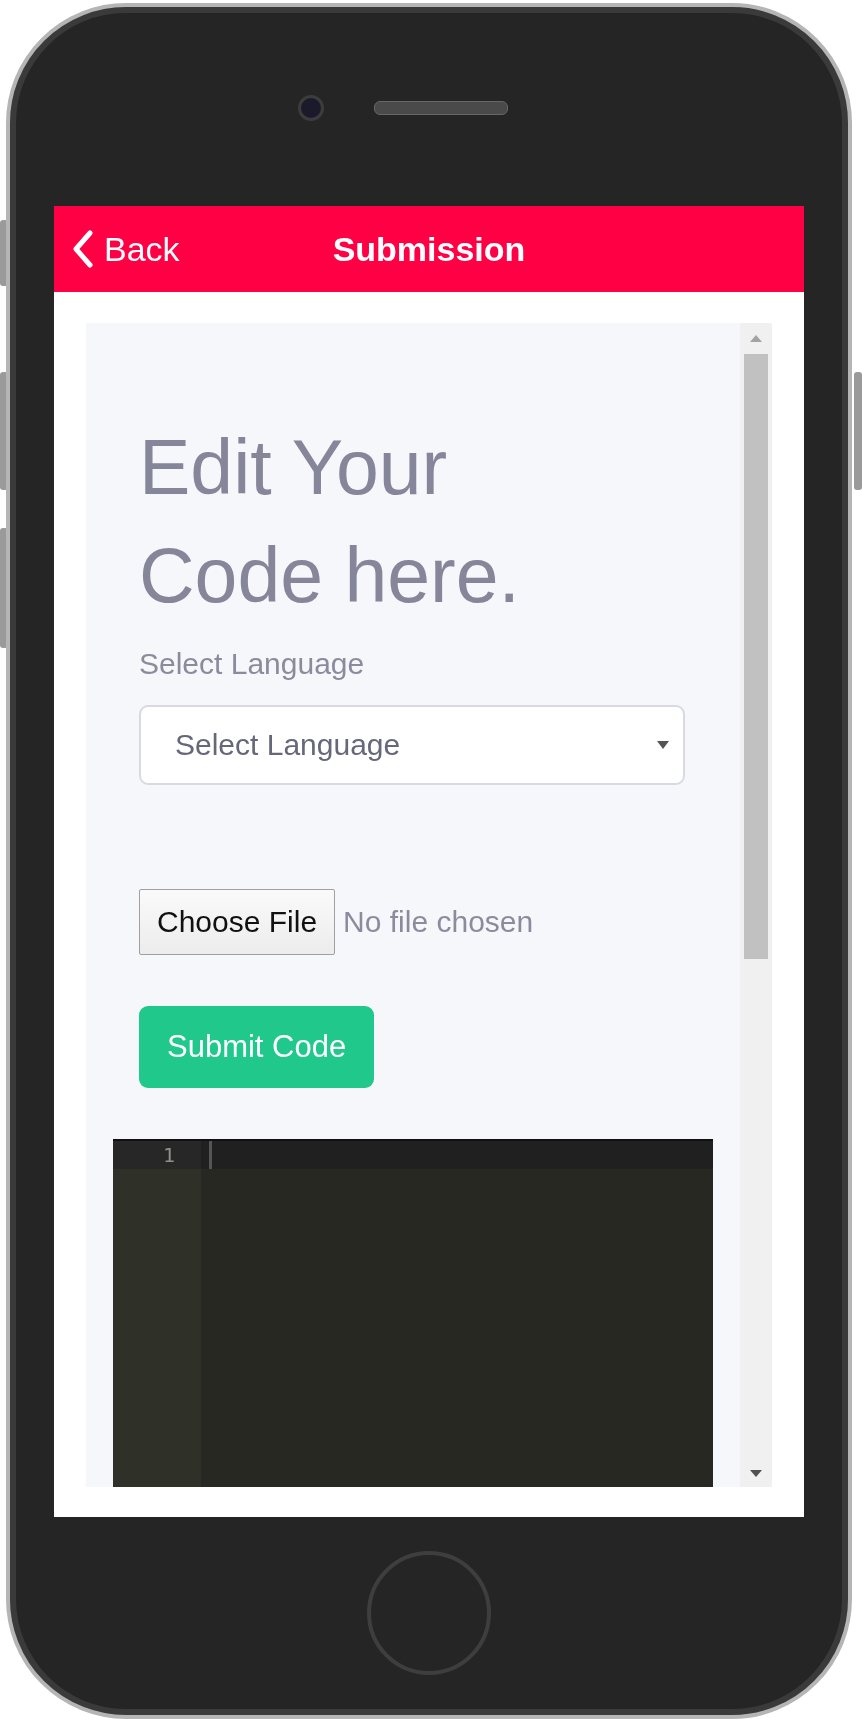 Image resolution: width=862 pixels, height=1724 pixels. I want to click on language-select: Select Language, so click(412, 745).